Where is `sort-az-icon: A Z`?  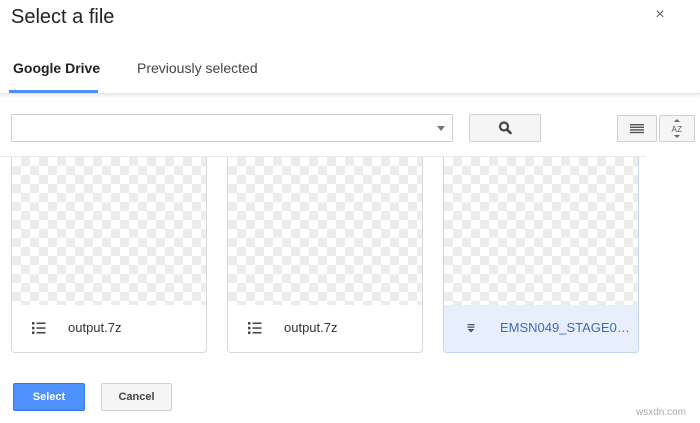
sort-az-icon: A Z is located at coordinates (677, 128).